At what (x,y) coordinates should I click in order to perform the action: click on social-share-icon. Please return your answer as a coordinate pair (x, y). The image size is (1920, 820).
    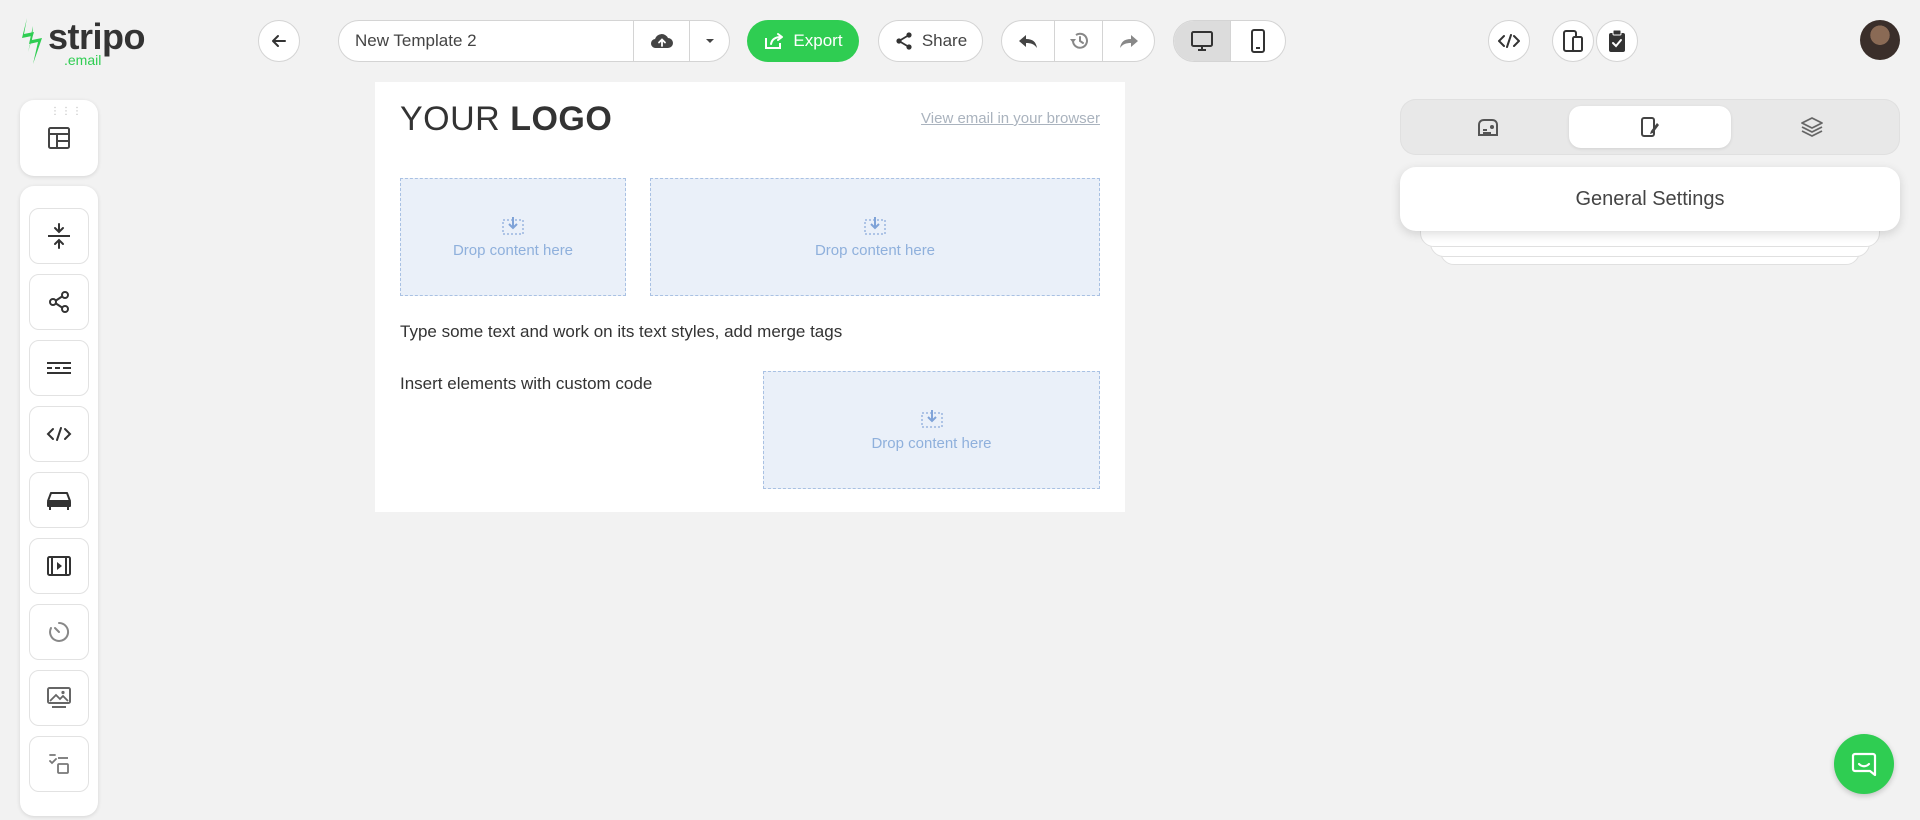
    Looking at the image, I should click on (59, 302).